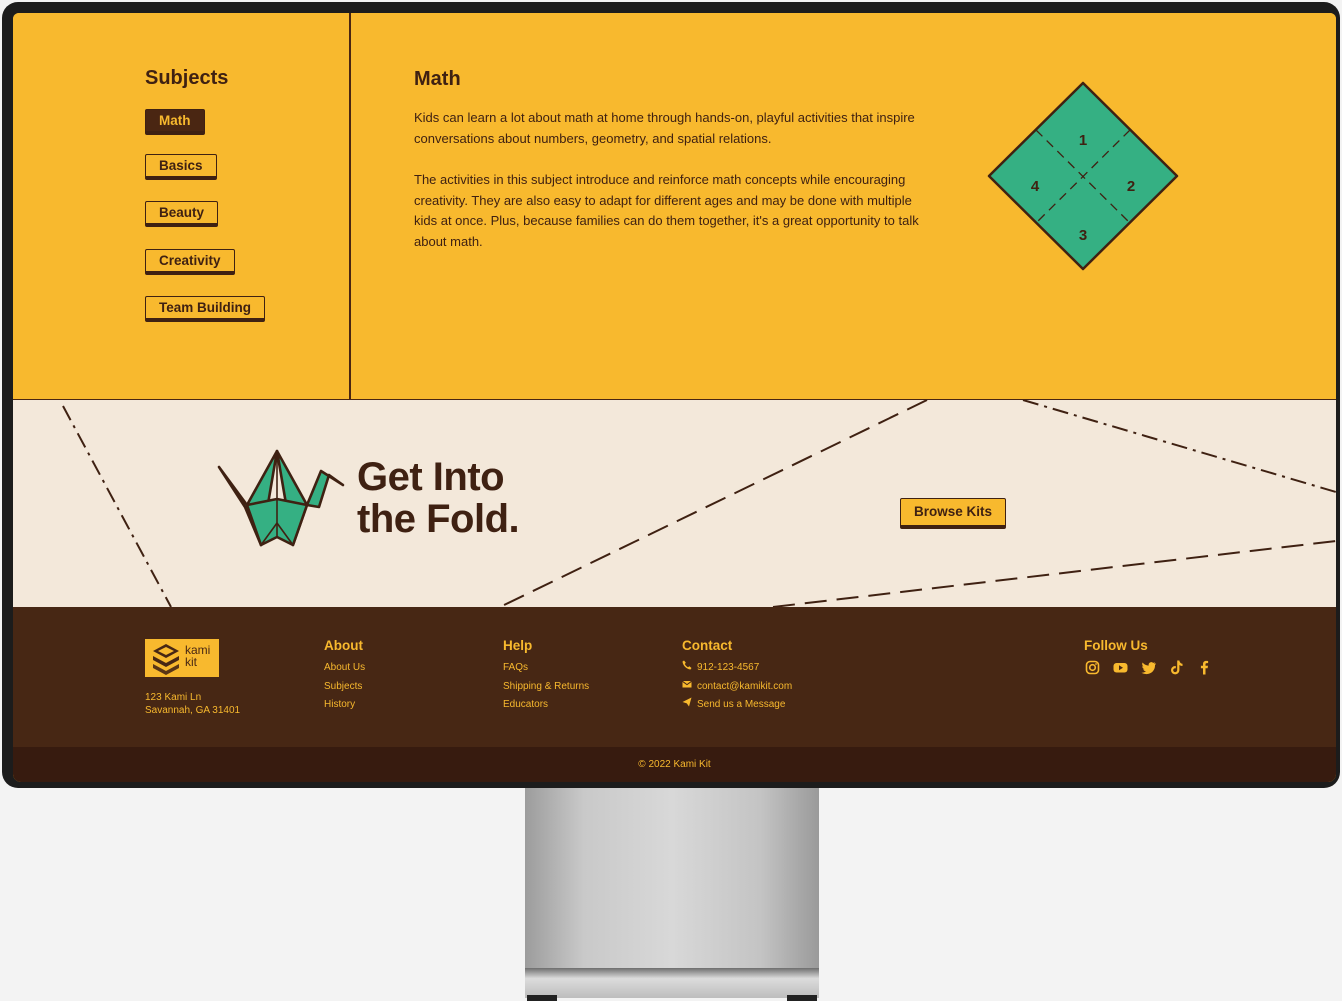  I want to click on footer-contact-phone: 912-123-4567, so click(737, 668).